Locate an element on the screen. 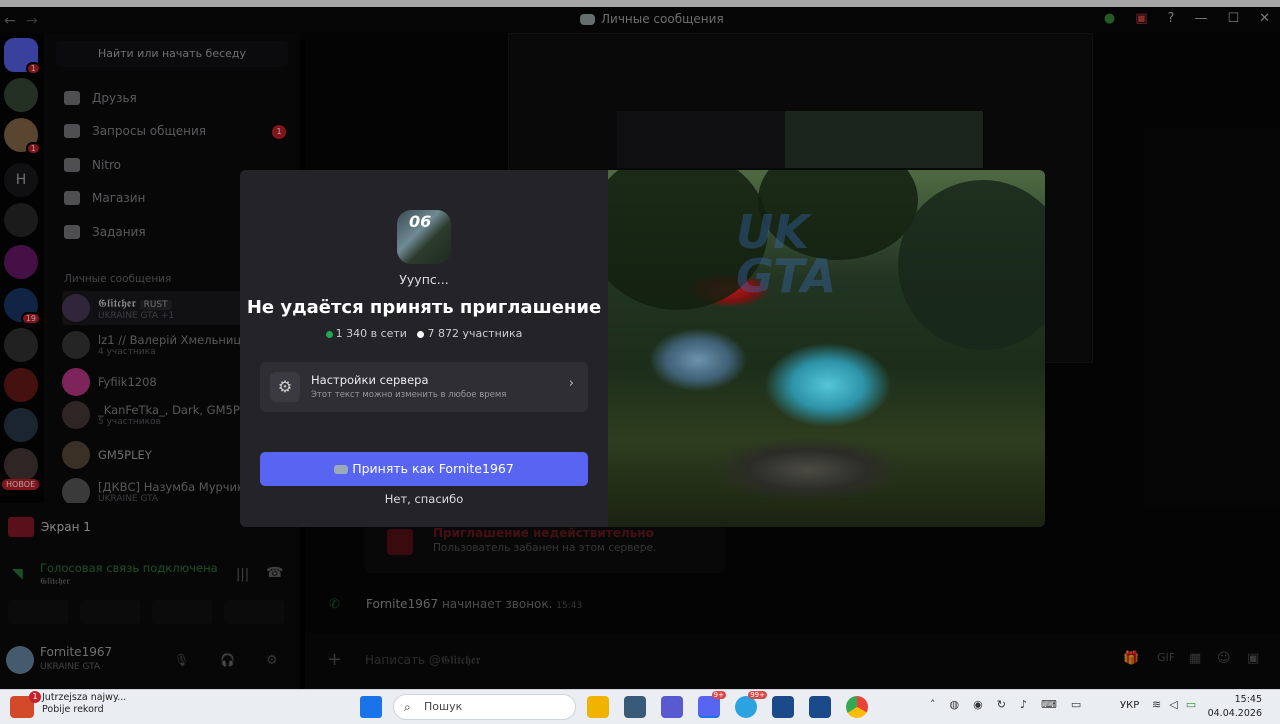 The height and width of the screenshot is (724, 1280). display-icon: ▭ is located at coordinates (1076, 704).